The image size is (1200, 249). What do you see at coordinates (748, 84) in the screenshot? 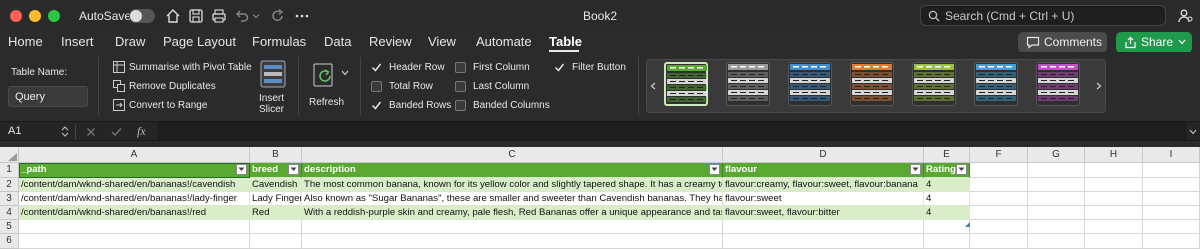
I see `table-style-gray` at bounding box center [748, 84].